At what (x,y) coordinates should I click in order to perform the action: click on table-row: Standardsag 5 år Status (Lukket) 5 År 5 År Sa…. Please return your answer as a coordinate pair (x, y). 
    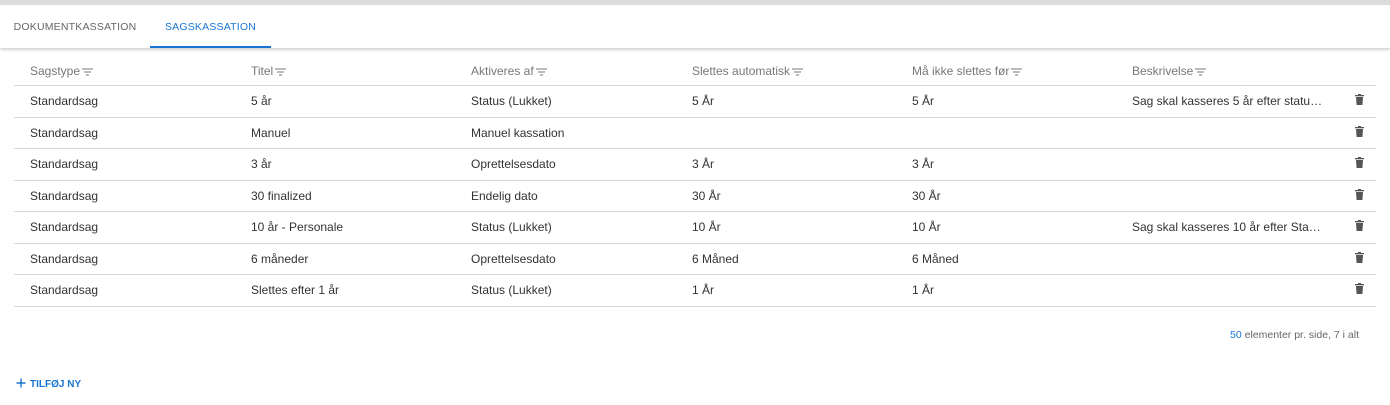
    Looking at the image, I should click on (695, 102).